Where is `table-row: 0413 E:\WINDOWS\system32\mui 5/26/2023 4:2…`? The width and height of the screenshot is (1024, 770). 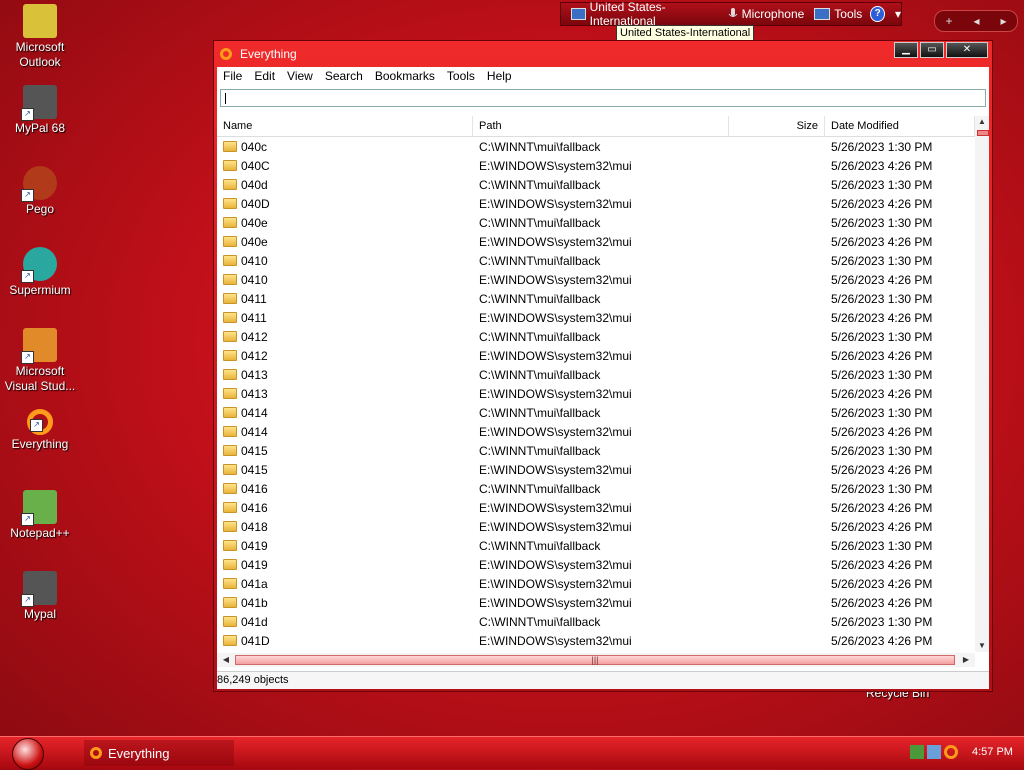
table-row: 0413 E:\WINDOWS\system32\mui 5/26/2023 4:2… is located at coordinates (596, 393).